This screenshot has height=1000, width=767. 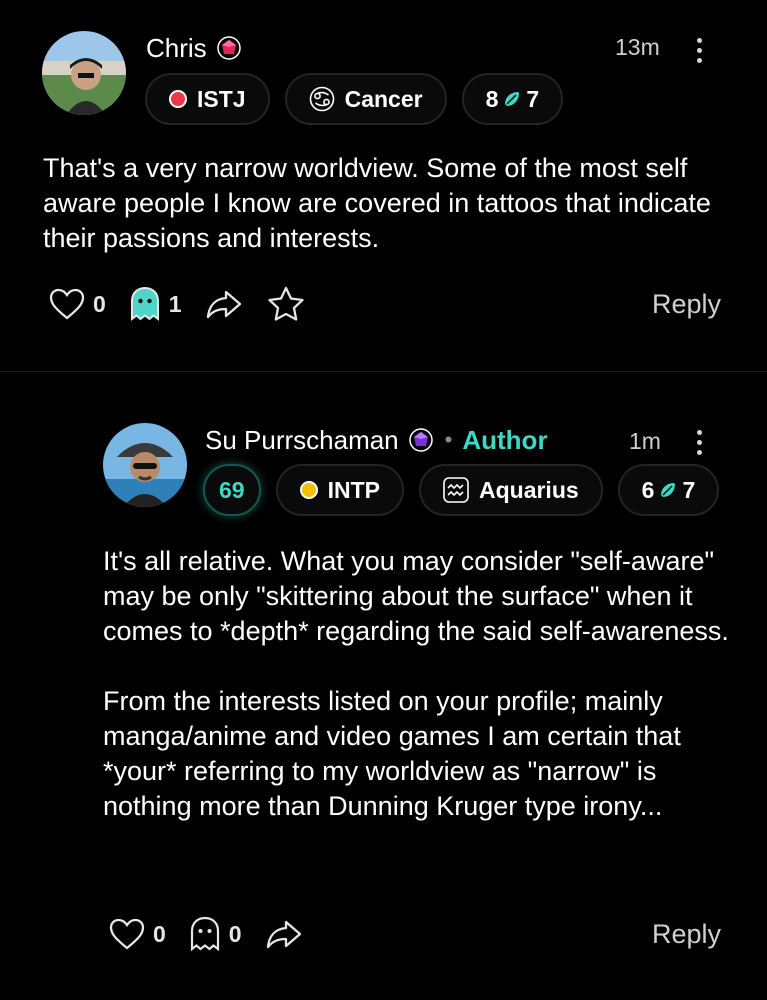 I want to click on profile-badges: 69 INTP Aquarius 6 7, so click(x=461, y=490).